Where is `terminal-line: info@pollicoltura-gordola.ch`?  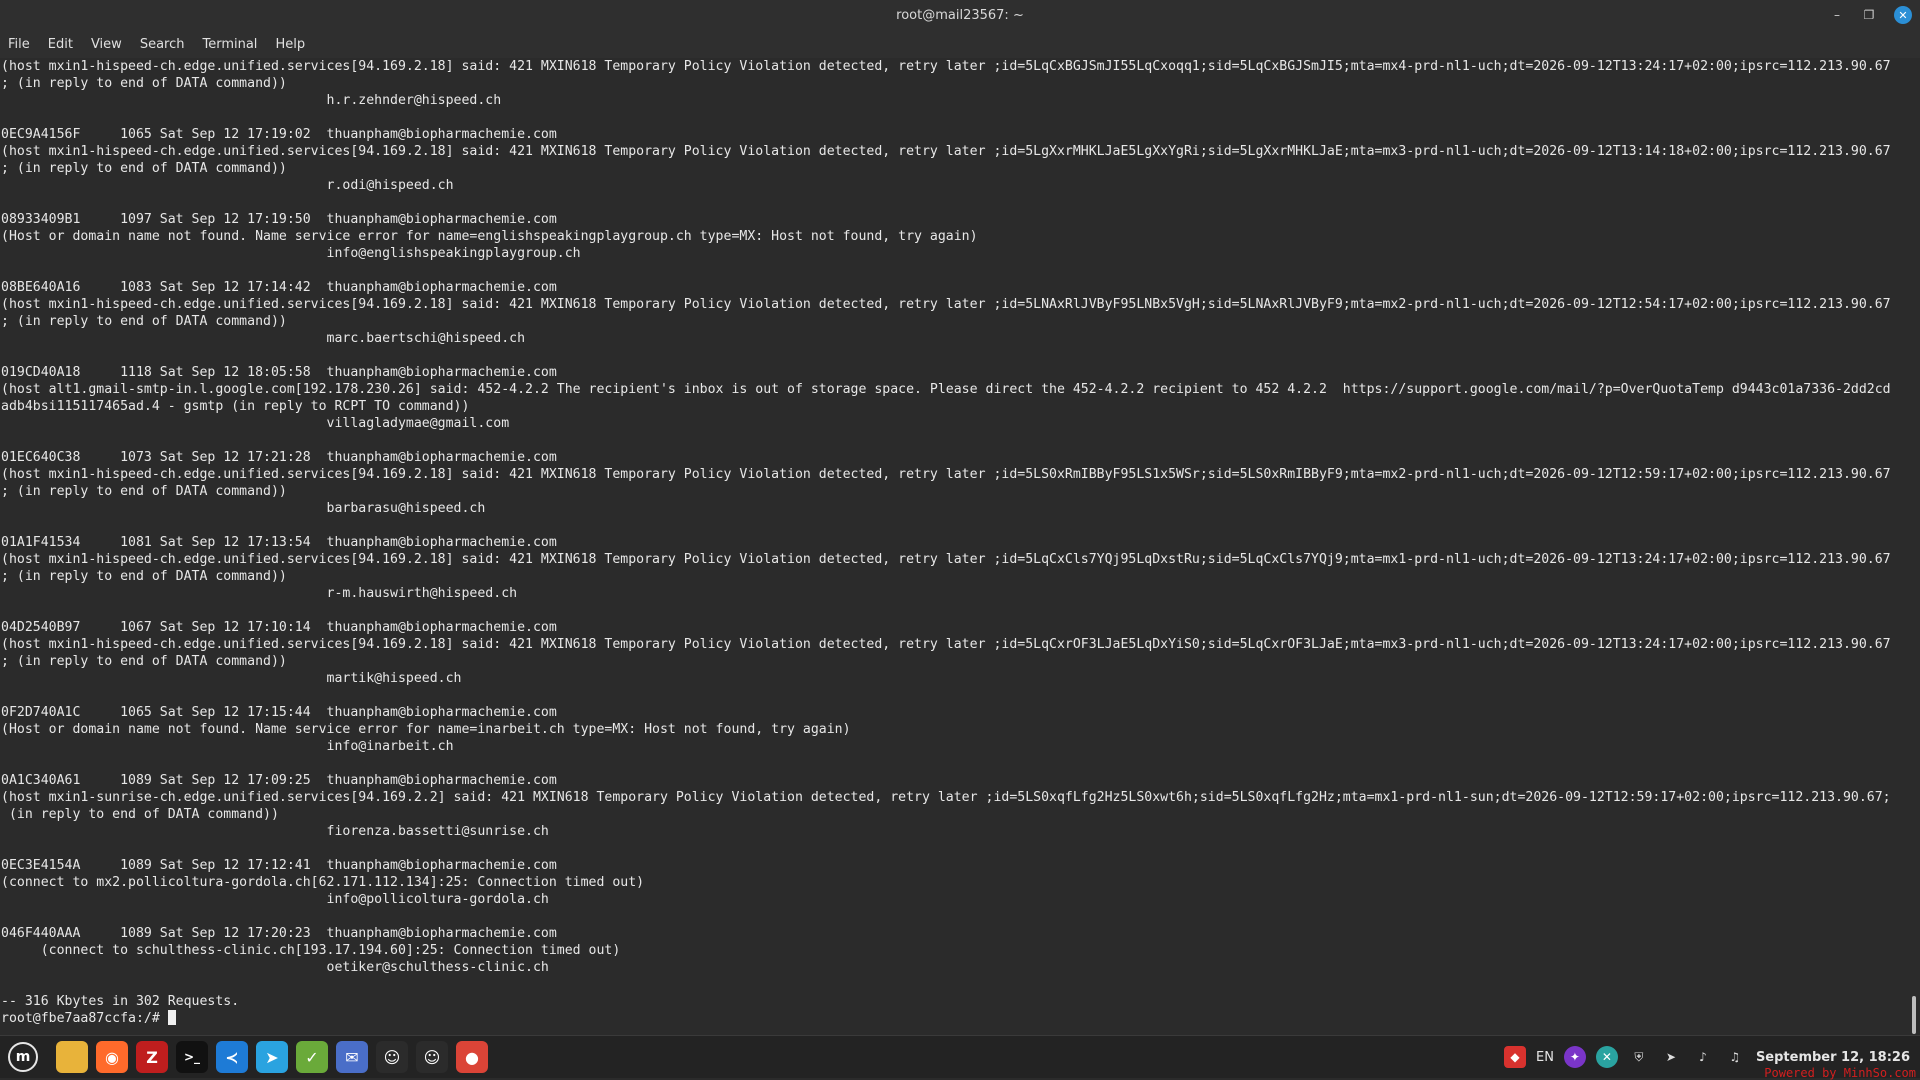 terminal-line: info@pollicoltura-gordola.ch is located at coordinates (275, 899).